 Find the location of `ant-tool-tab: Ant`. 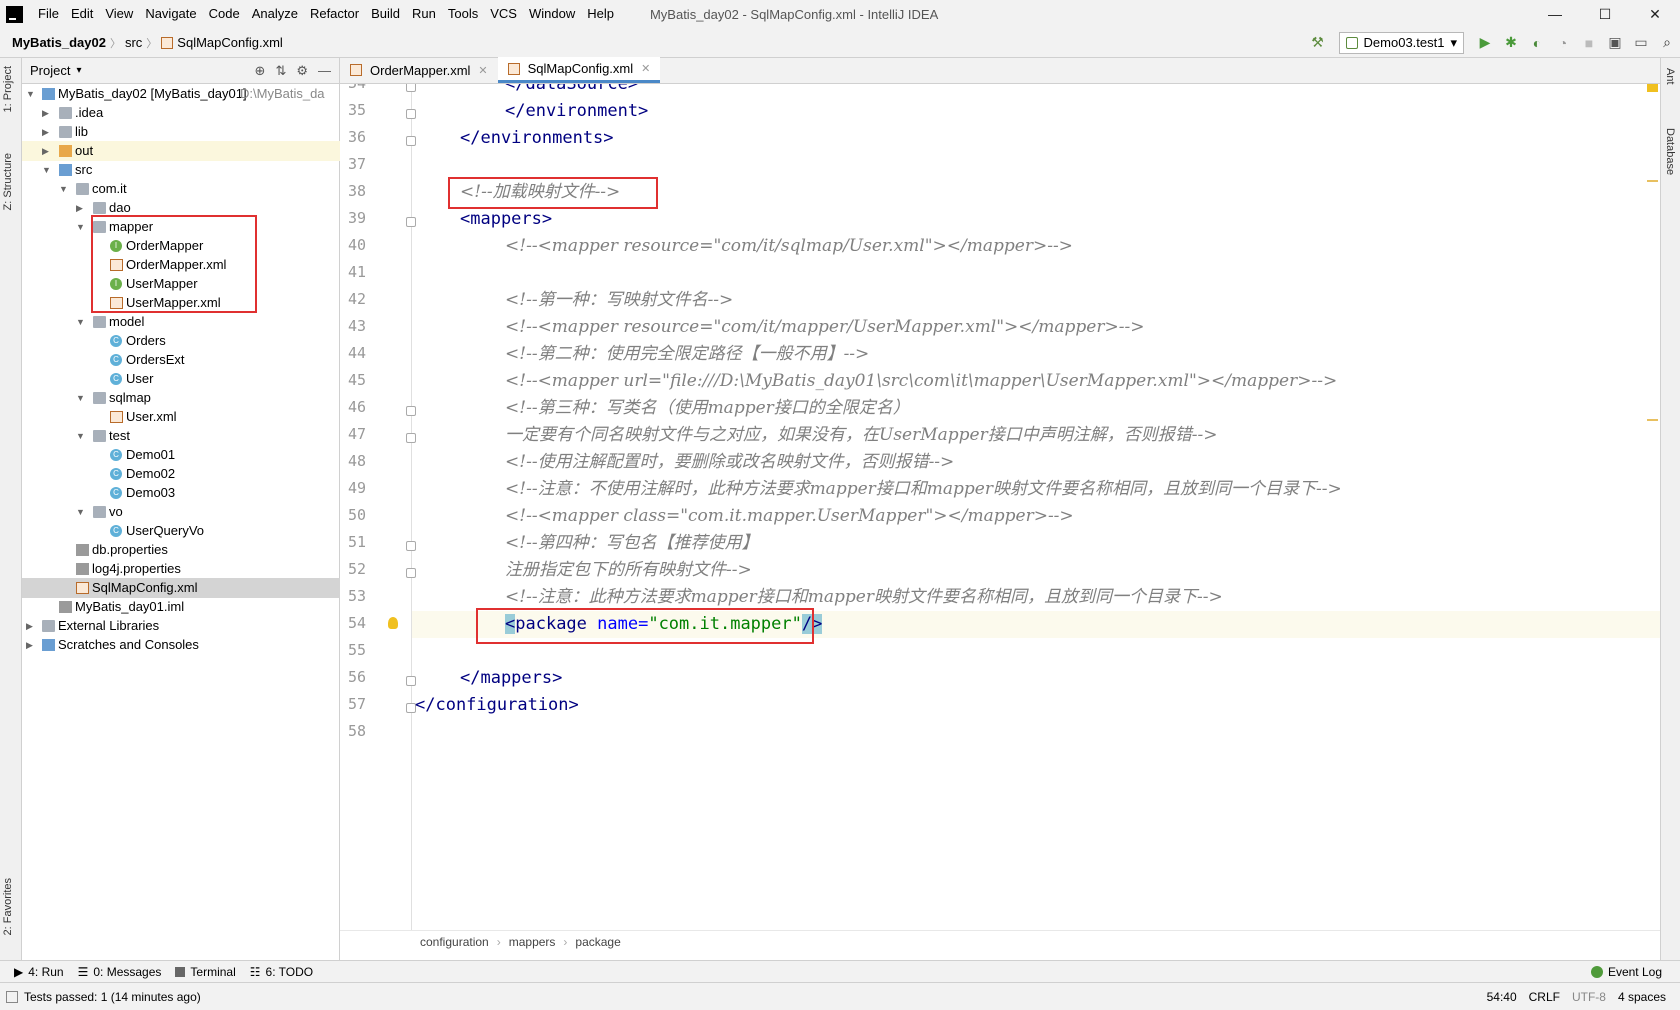

ant-tool-tab: Ant is located at coordinates (1670, 76).